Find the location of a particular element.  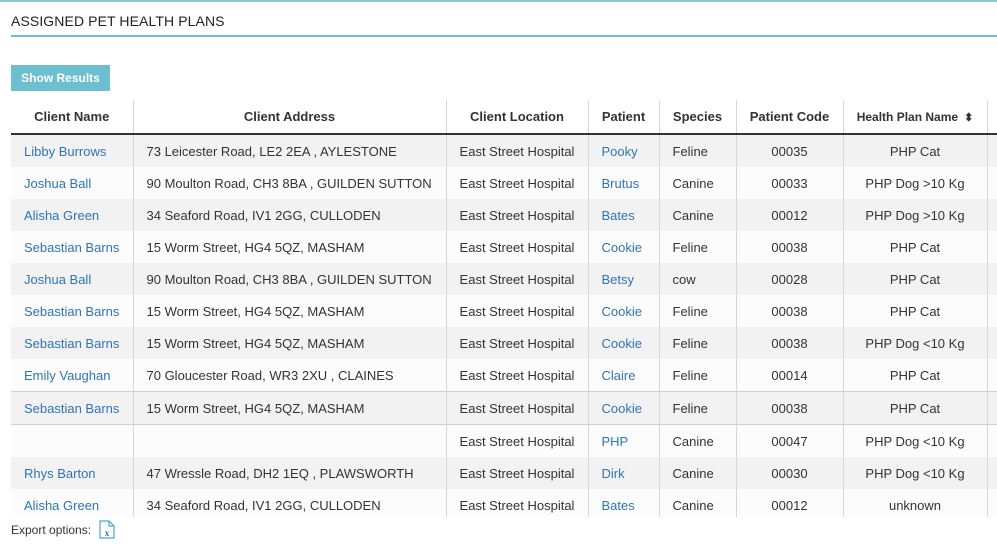

top-accent-line is located at coordinates (498, 1).